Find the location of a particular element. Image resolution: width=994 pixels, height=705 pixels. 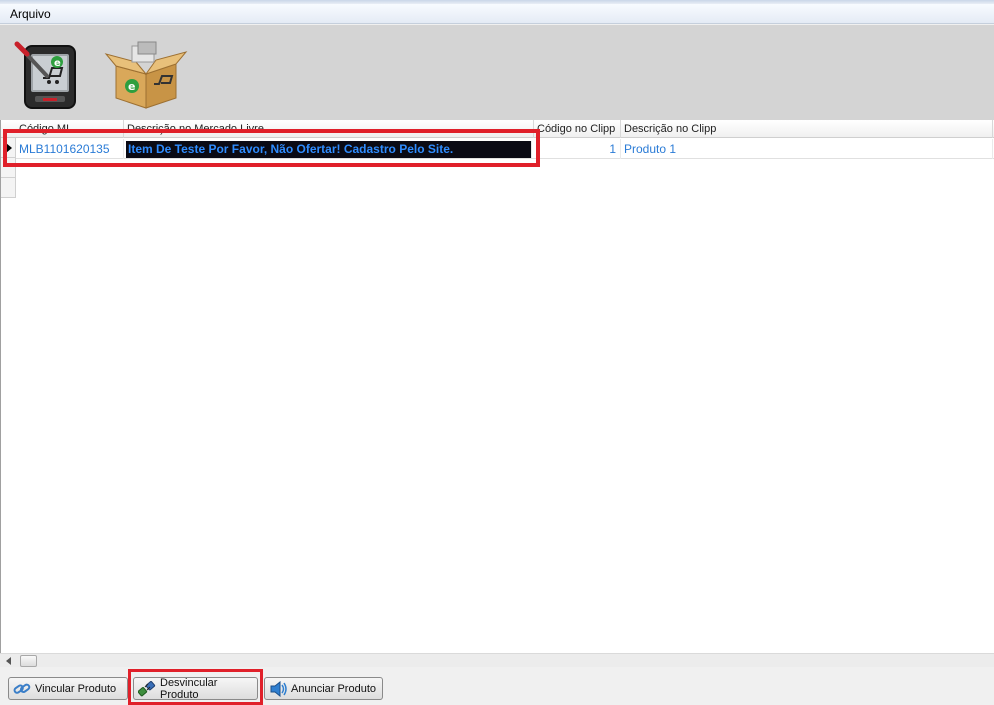

product-box-tool-button: e is located at coordinates (145, 75).